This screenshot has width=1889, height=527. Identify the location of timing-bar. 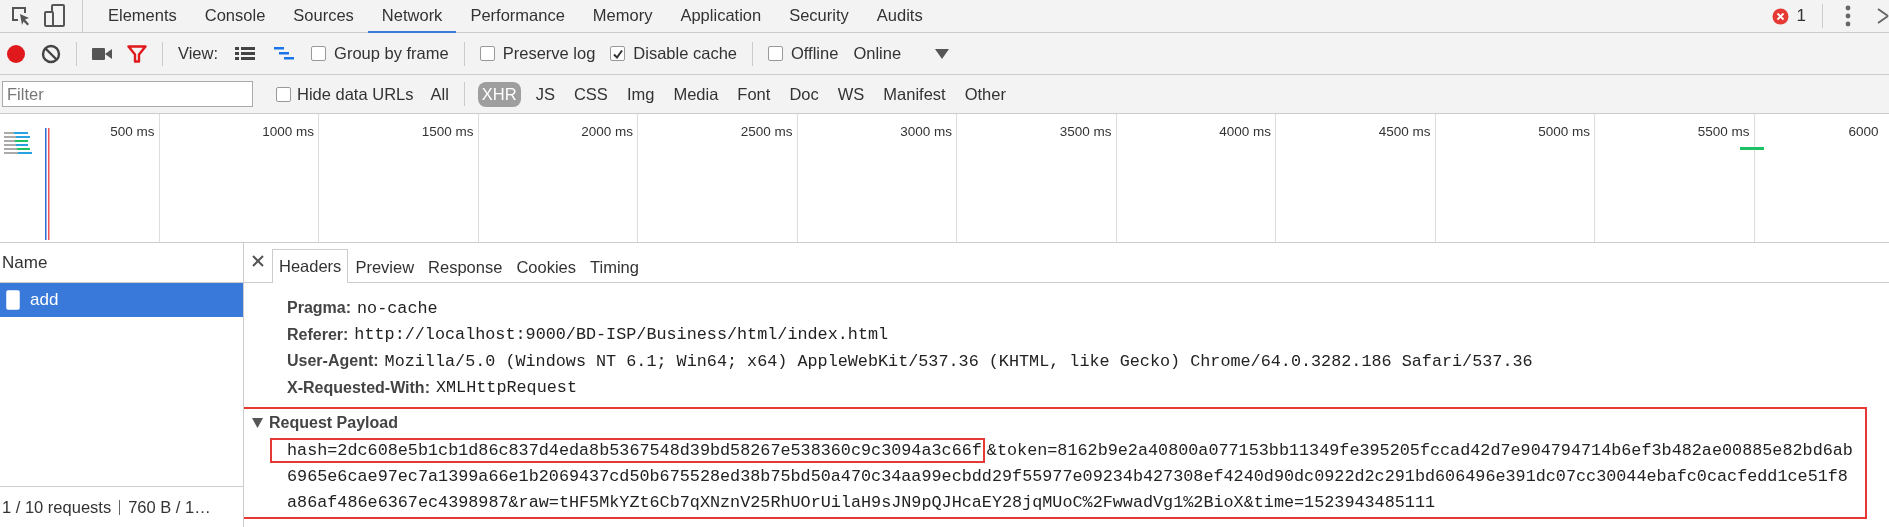
(1752, 148).